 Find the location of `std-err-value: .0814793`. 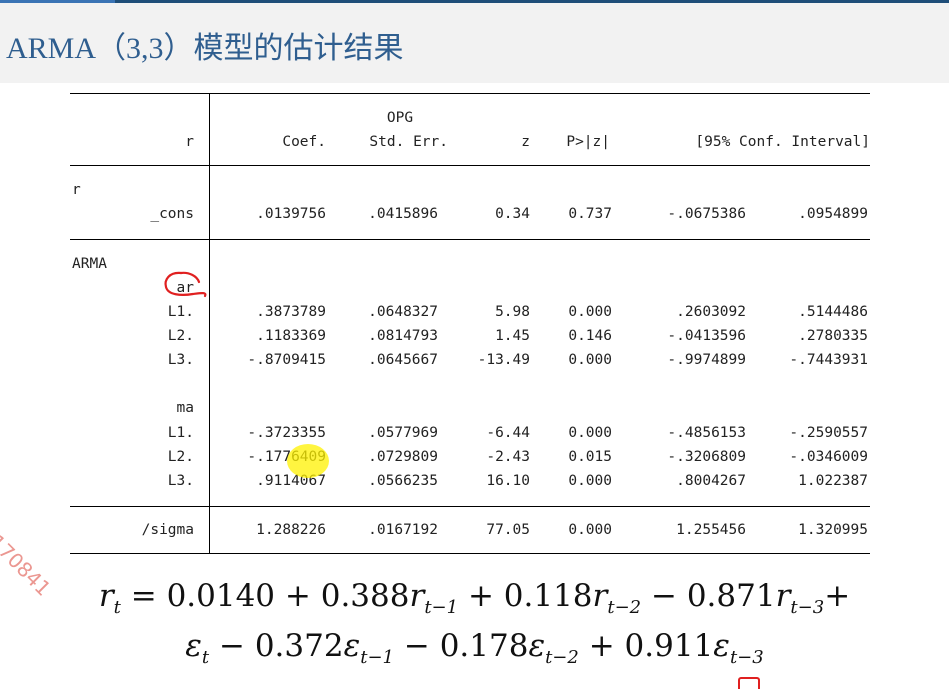

std-err-value: .0814793 is located at coordinates (403, 336).